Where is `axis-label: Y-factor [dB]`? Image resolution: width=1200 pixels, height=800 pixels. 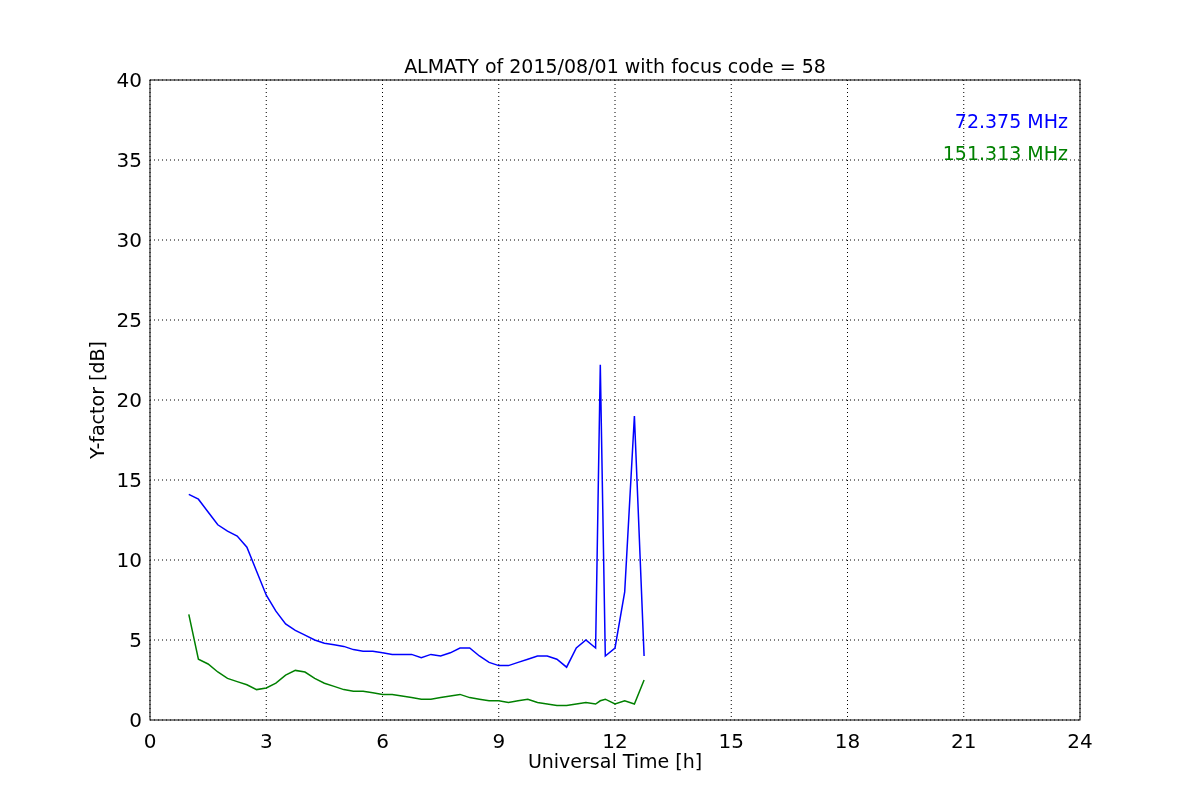 axis-label: Y-factor [dB] is located at coordinates (97, 400).